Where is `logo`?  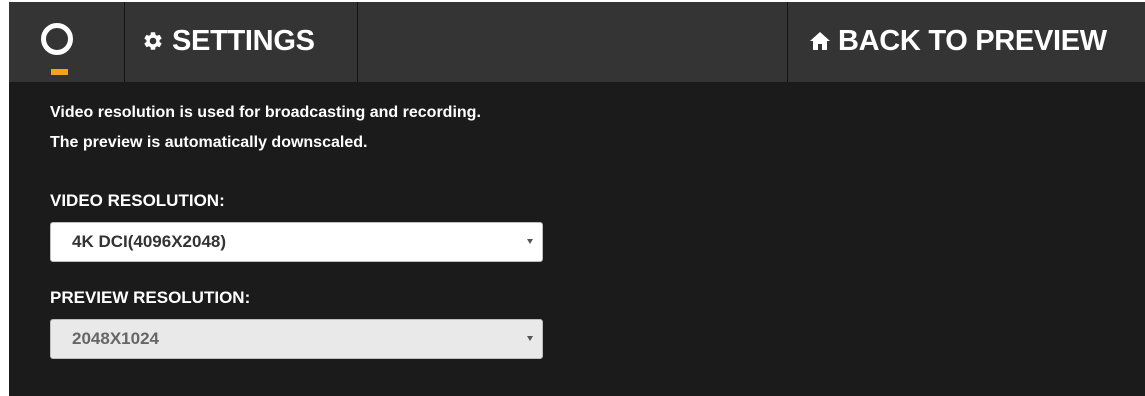 logo is located at coordinates (67, 42).